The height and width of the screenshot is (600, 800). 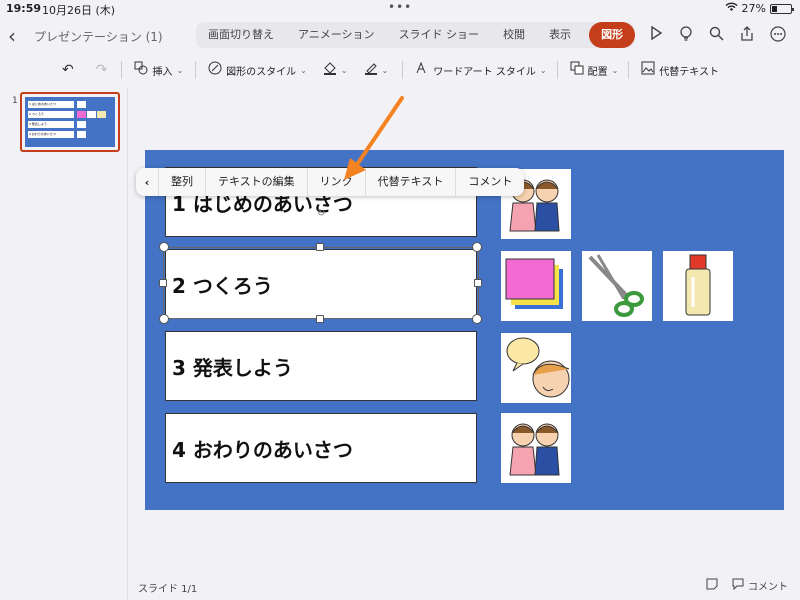 I want to click on tab-review: 校閲, so click(x=514, y=35).